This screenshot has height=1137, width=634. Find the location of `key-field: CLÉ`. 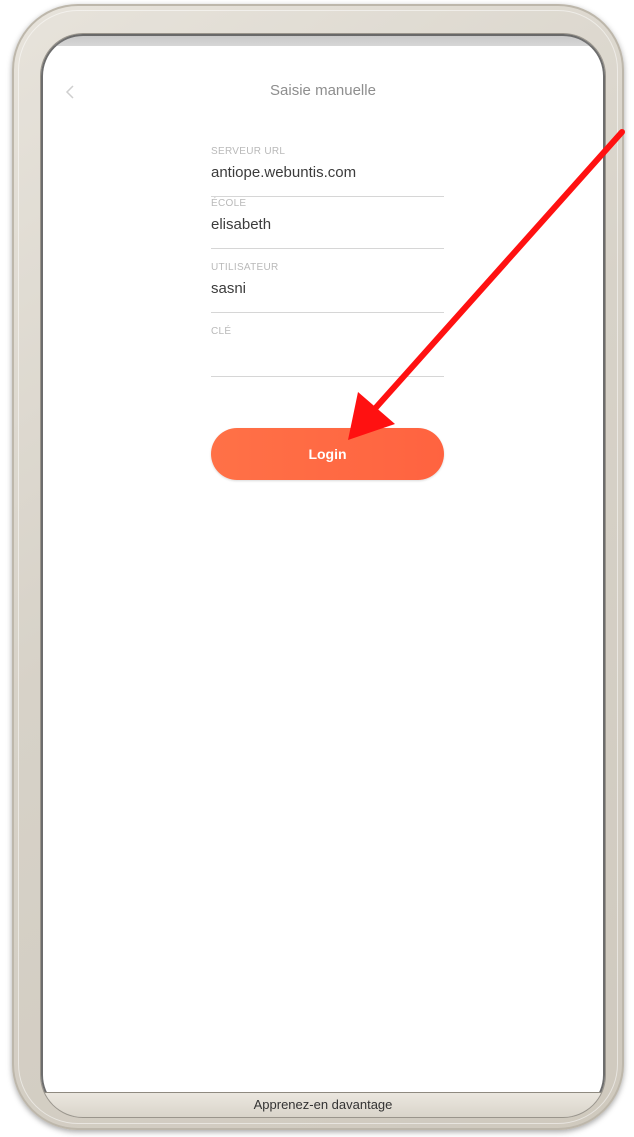

key-field: CLÉ is located at coordinates (327, 348).